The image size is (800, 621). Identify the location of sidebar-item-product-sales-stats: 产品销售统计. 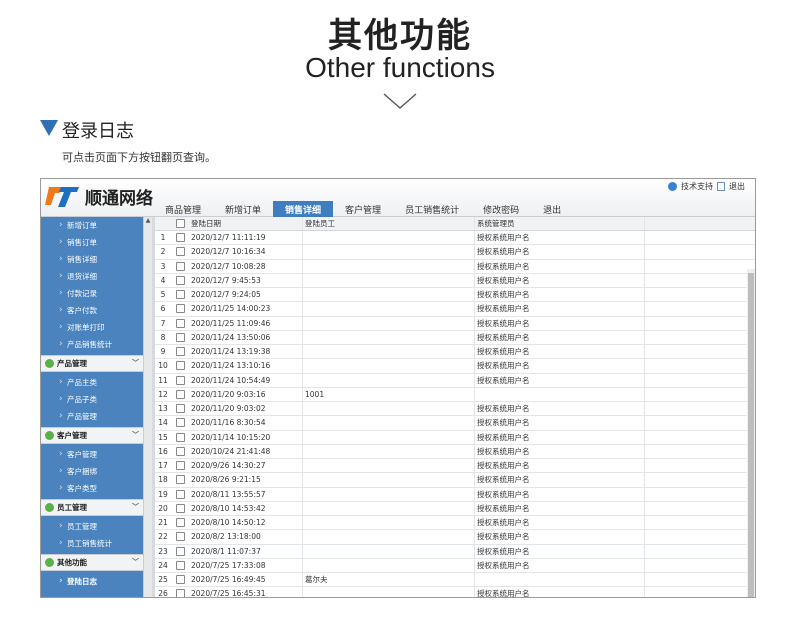
(92, 344).